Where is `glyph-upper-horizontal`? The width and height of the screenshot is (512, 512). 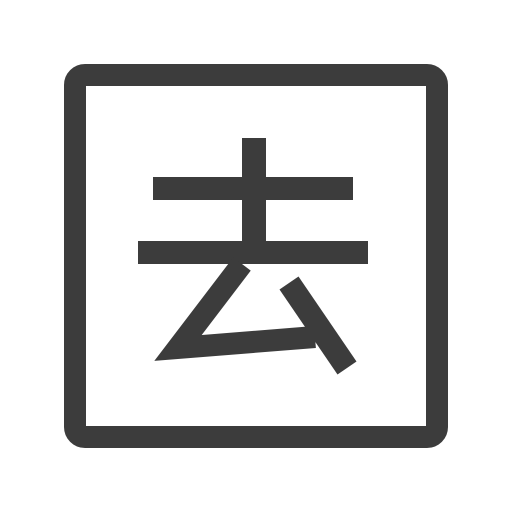 glyph-upper-horizontal is located at coordinates (253, 188).